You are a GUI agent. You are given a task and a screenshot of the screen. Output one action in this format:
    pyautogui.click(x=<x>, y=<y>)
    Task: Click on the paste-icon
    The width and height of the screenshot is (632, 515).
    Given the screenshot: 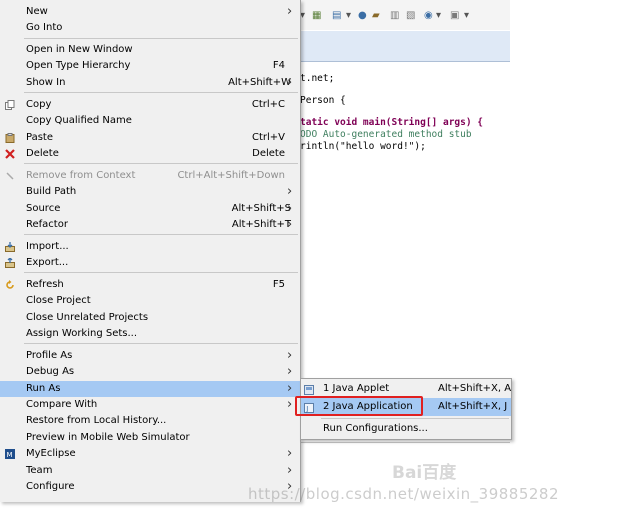 What is the action you would take?
    pyautogui.click(x=10, y=138)
    